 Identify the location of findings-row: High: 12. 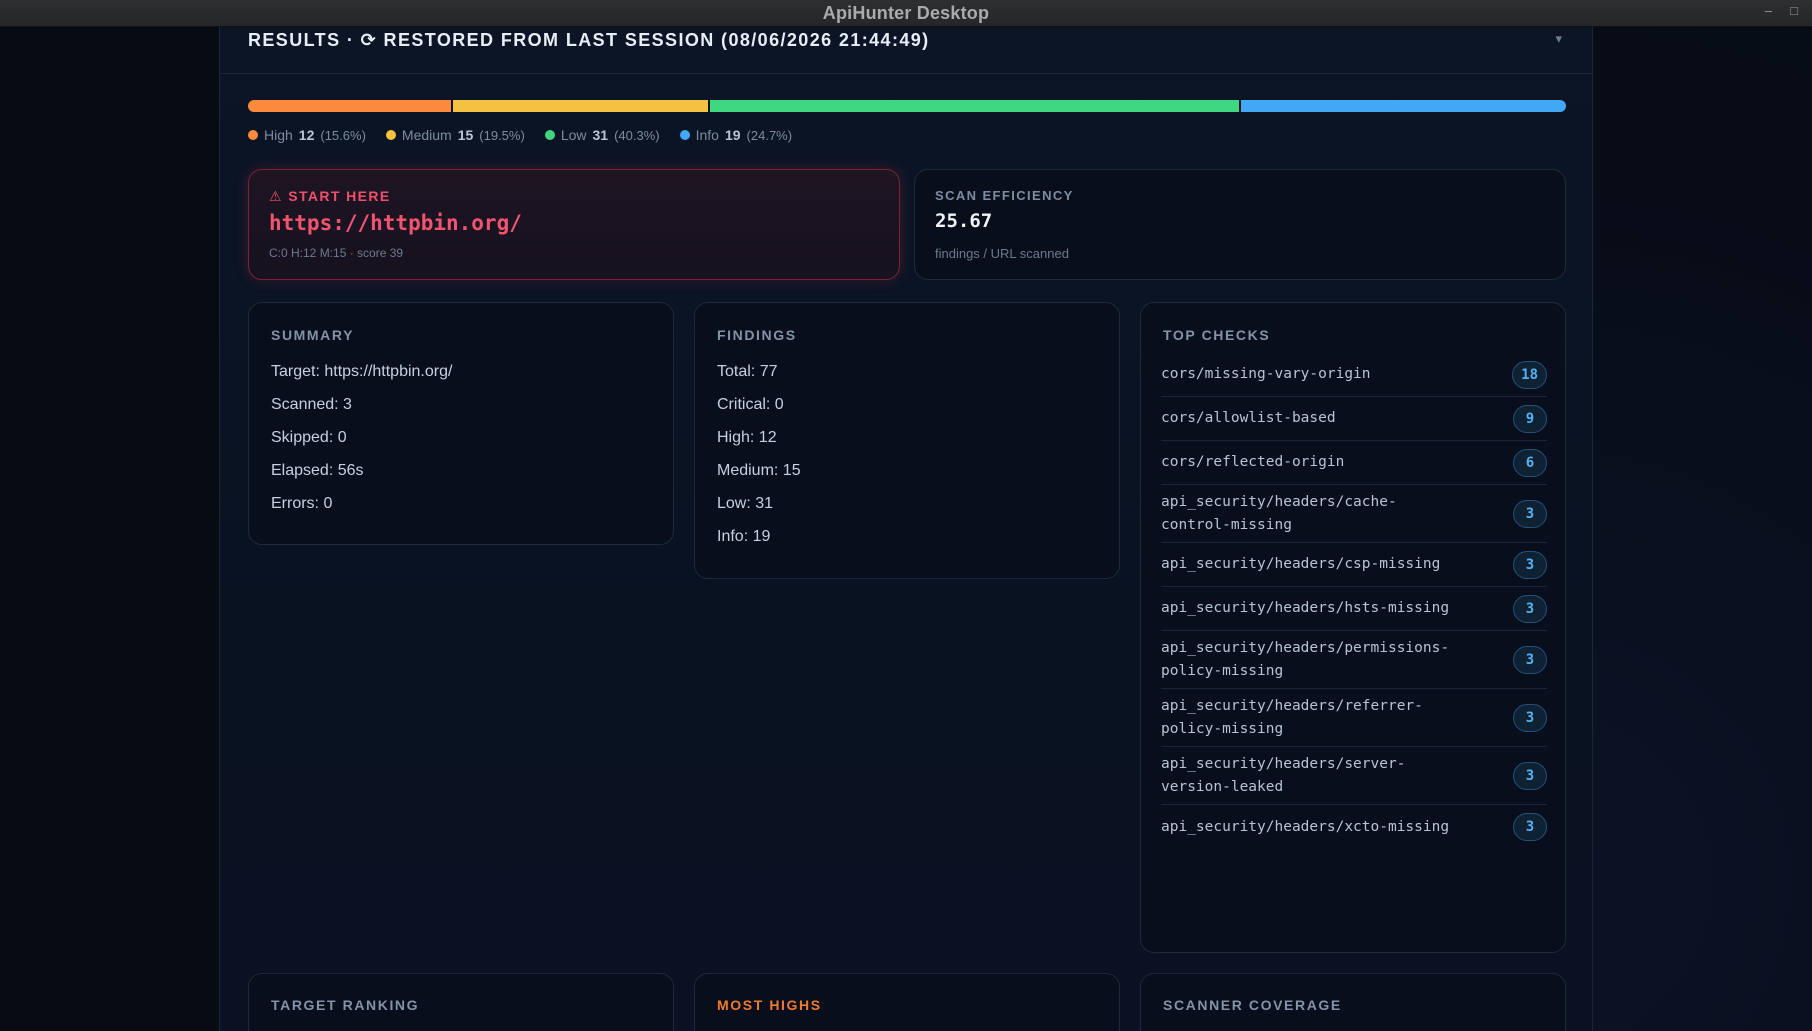
(747, 437).